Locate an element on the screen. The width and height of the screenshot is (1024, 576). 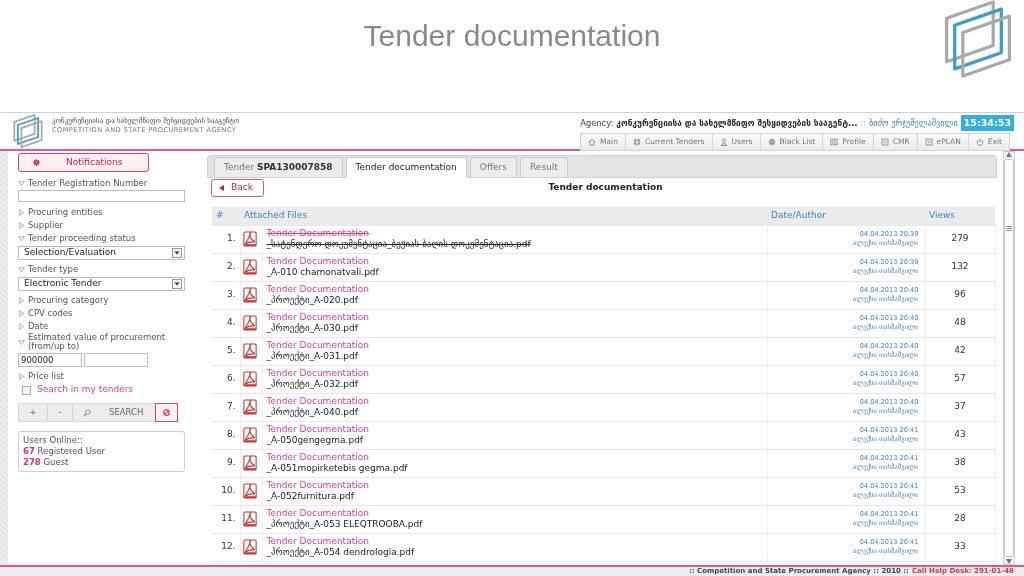
row-number: 7. is located at coordinates (231, 406).